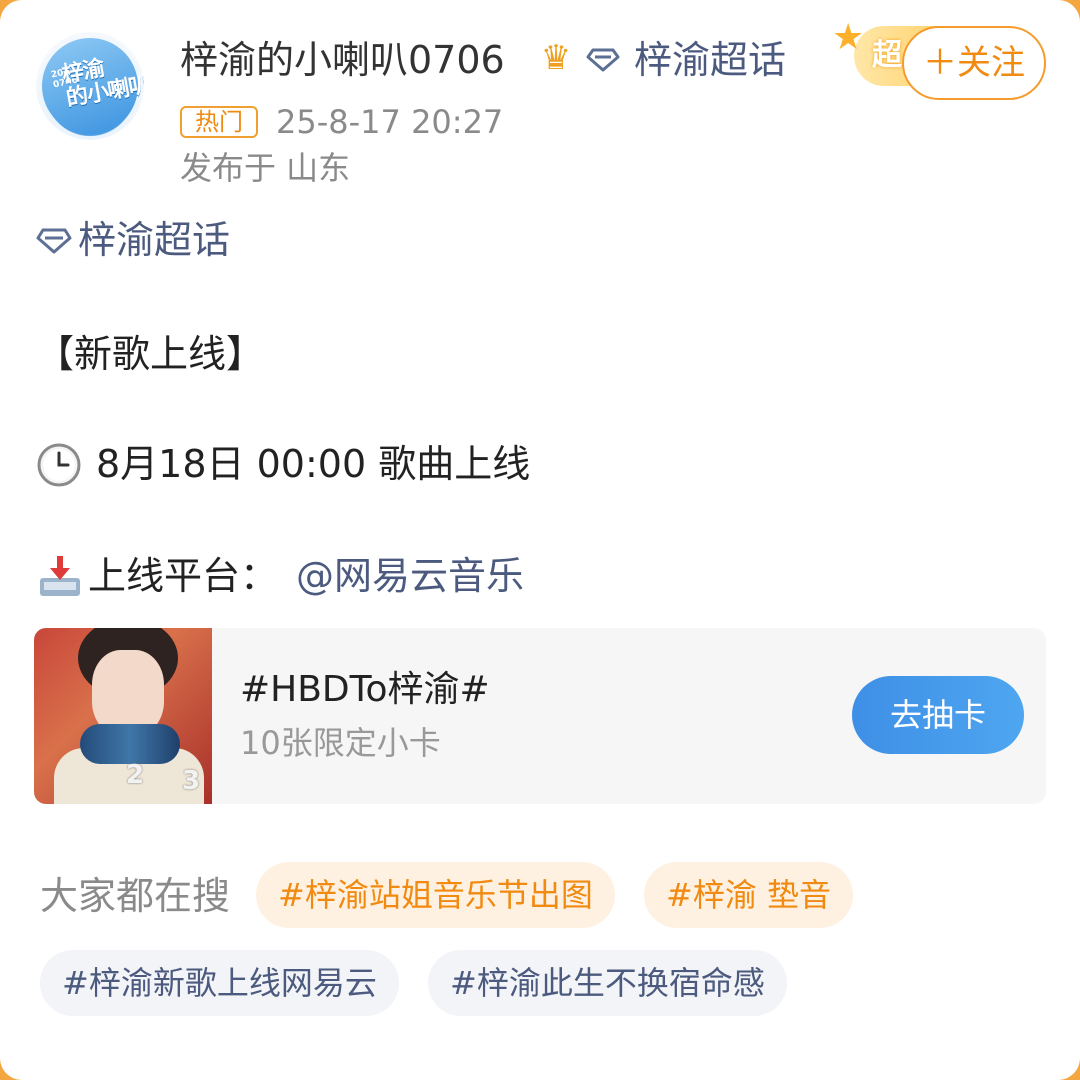 The image size is (1080, 1080). I want to click on inbox-tray-icon, so click(60, 576).